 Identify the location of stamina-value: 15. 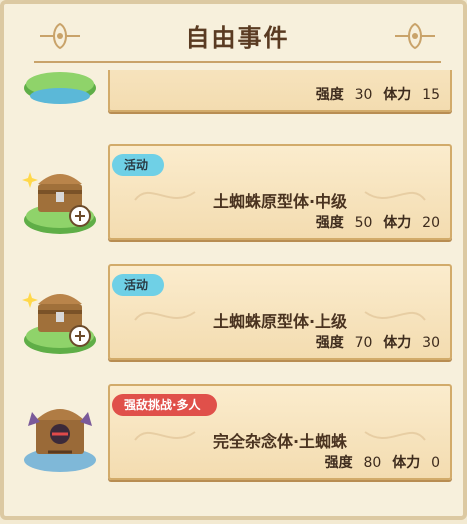
(431, 95).